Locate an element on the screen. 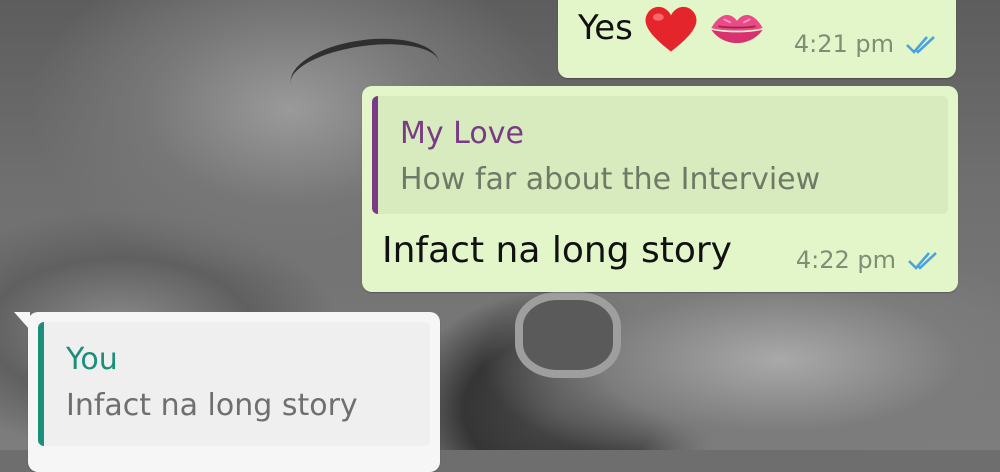 This screenshot has width=1000, height=472. quote-text: How far about the Interview is located at coordinates (610, 179).